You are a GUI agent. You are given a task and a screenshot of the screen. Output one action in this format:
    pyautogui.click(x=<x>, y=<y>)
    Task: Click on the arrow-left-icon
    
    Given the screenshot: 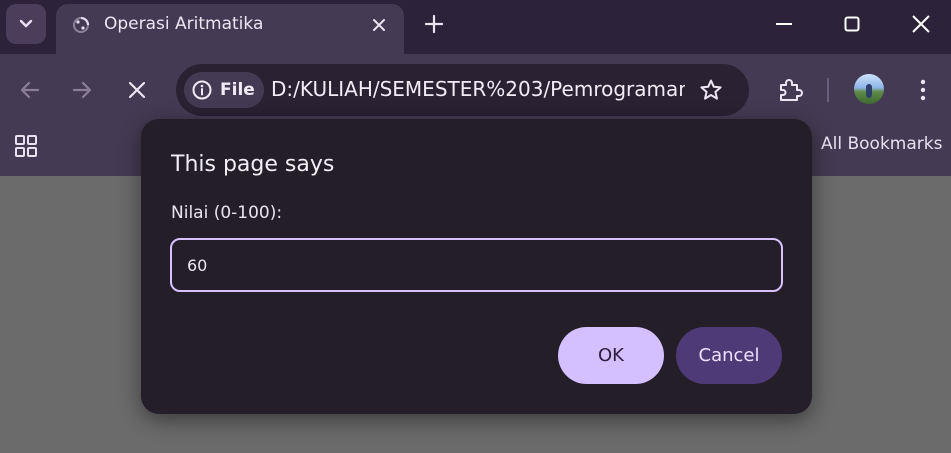 What is the action you would take?
    pyautogui.click(x=30, y=90)
    